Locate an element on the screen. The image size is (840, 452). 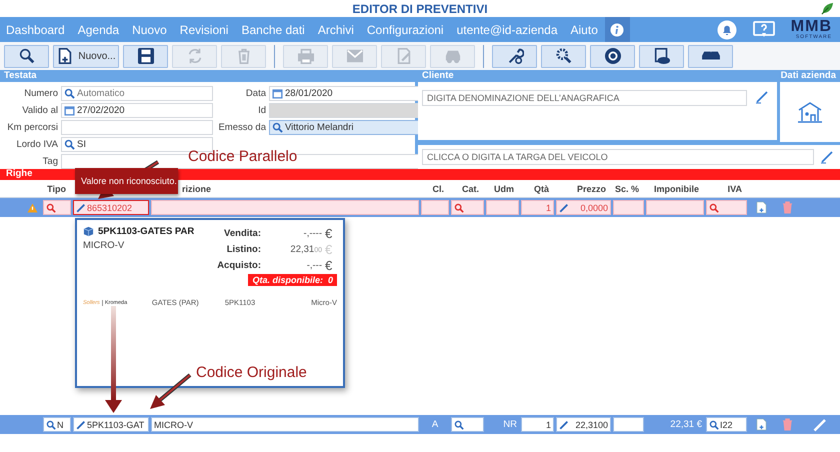
price-value: -,--- is located at coordinates (314, 265).